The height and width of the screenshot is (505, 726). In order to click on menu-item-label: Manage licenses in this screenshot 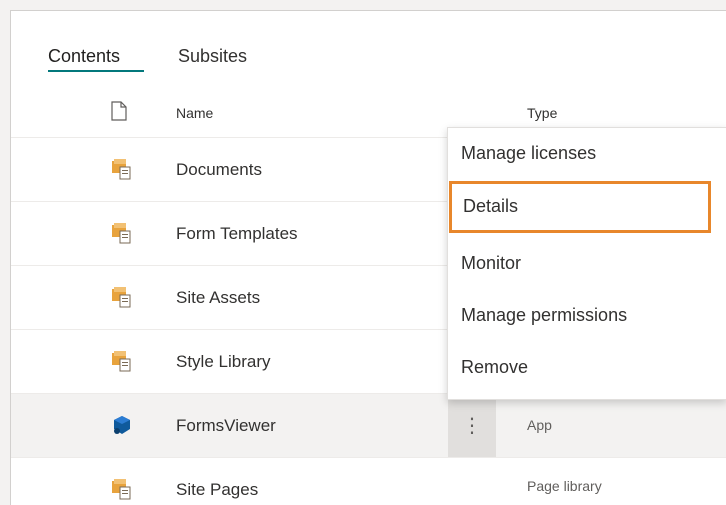, I will do `click(529, 153)`.